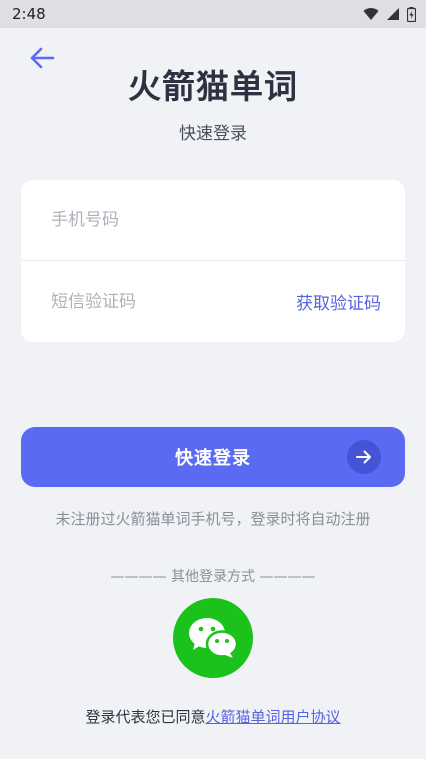 The width and height of the screenshot is (426, 759). Describe the element at coordinates (145, 717) in the screenshot. I see `agreement-prefix: 登录代表您已同意` at that location.